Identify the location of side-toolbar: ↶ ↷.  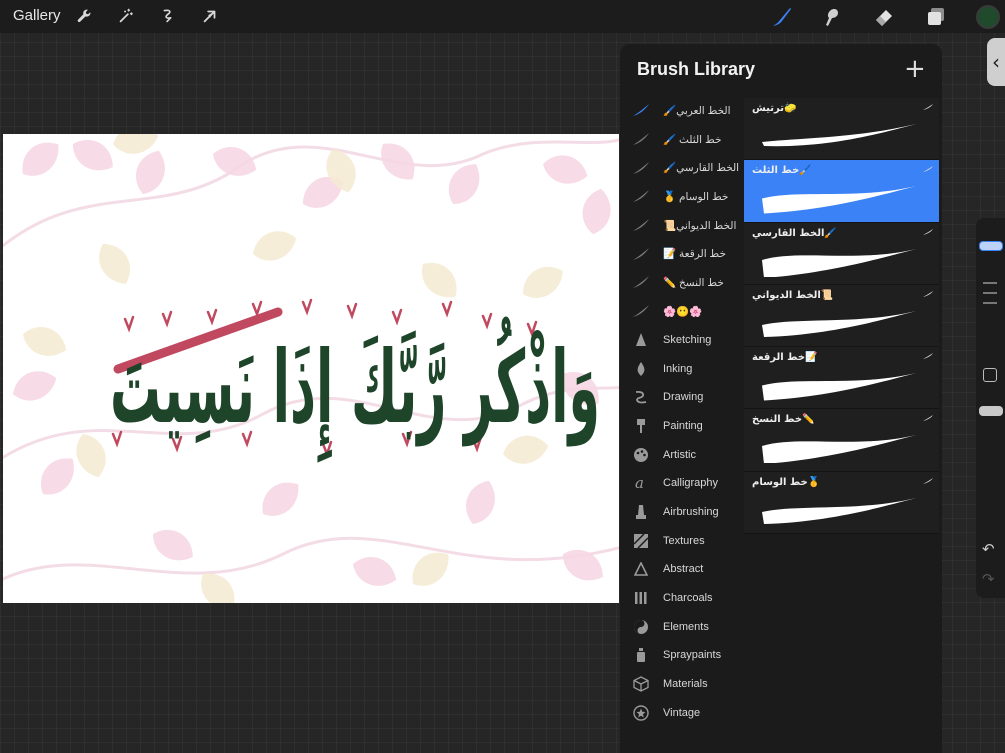
(990, 408).